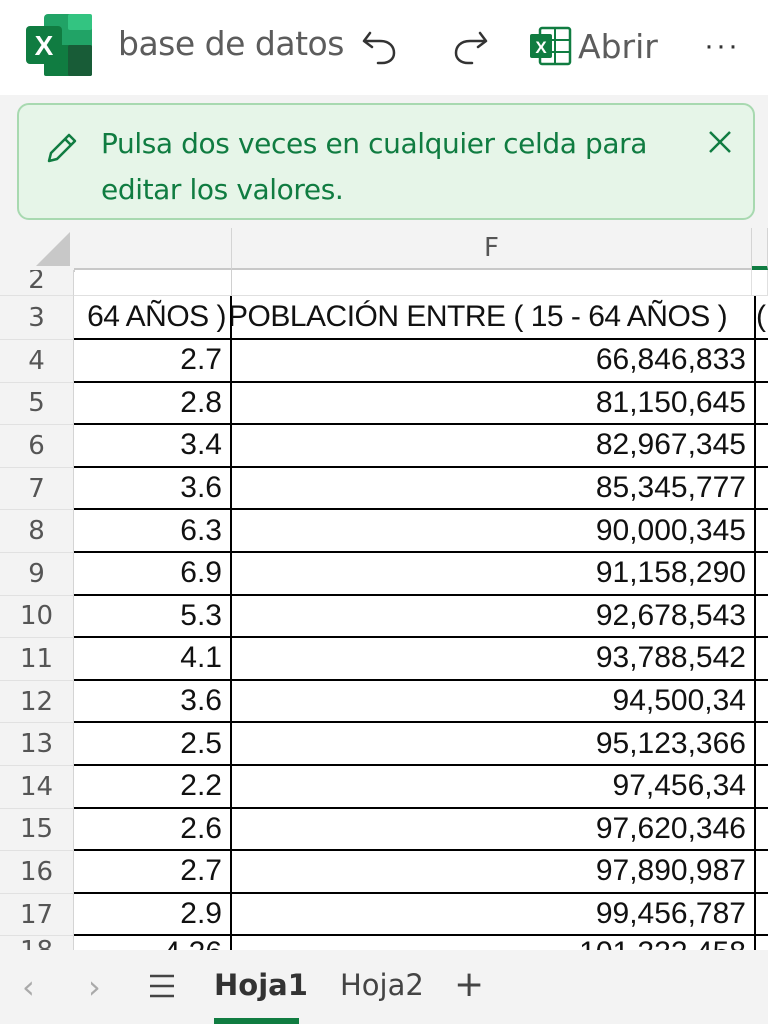 Image resolution: width=768 pixels, height=1024 pixels. I want to click on row-header: 15, so click(37, 830).